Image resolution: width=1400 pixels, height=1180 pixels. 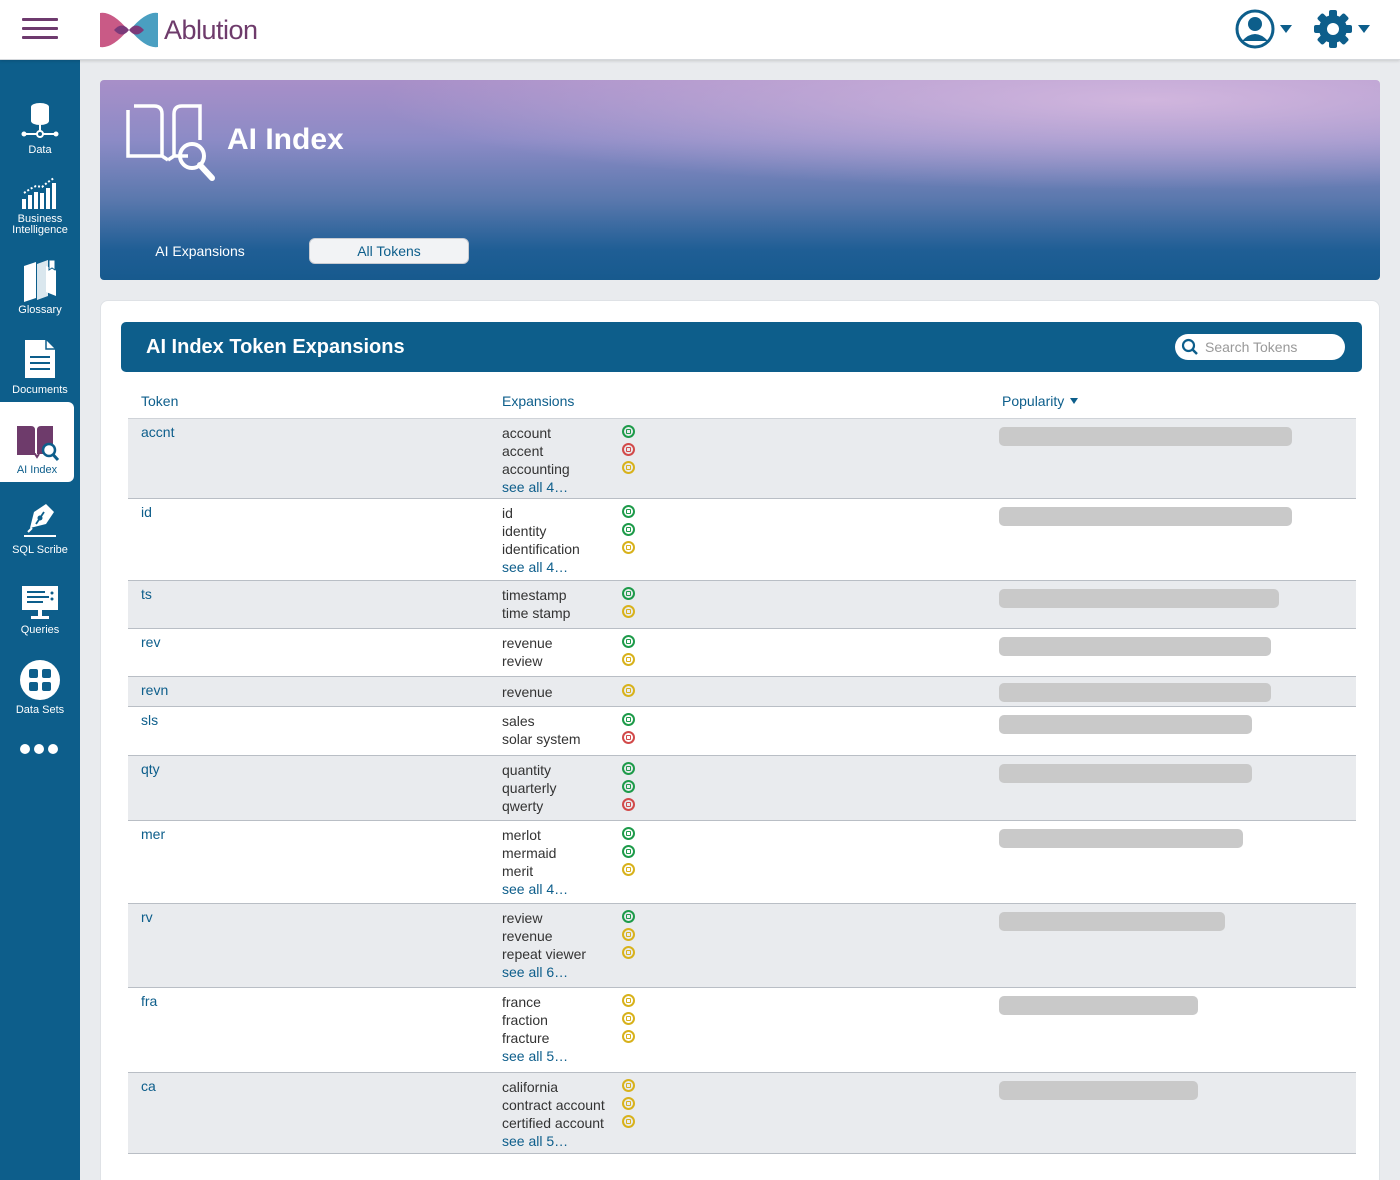 What do you see at coordinates (742, 788) in the screenshot?
I see `table-row: qty quantity quarterly qwerty` at bounding box center [742, 788].